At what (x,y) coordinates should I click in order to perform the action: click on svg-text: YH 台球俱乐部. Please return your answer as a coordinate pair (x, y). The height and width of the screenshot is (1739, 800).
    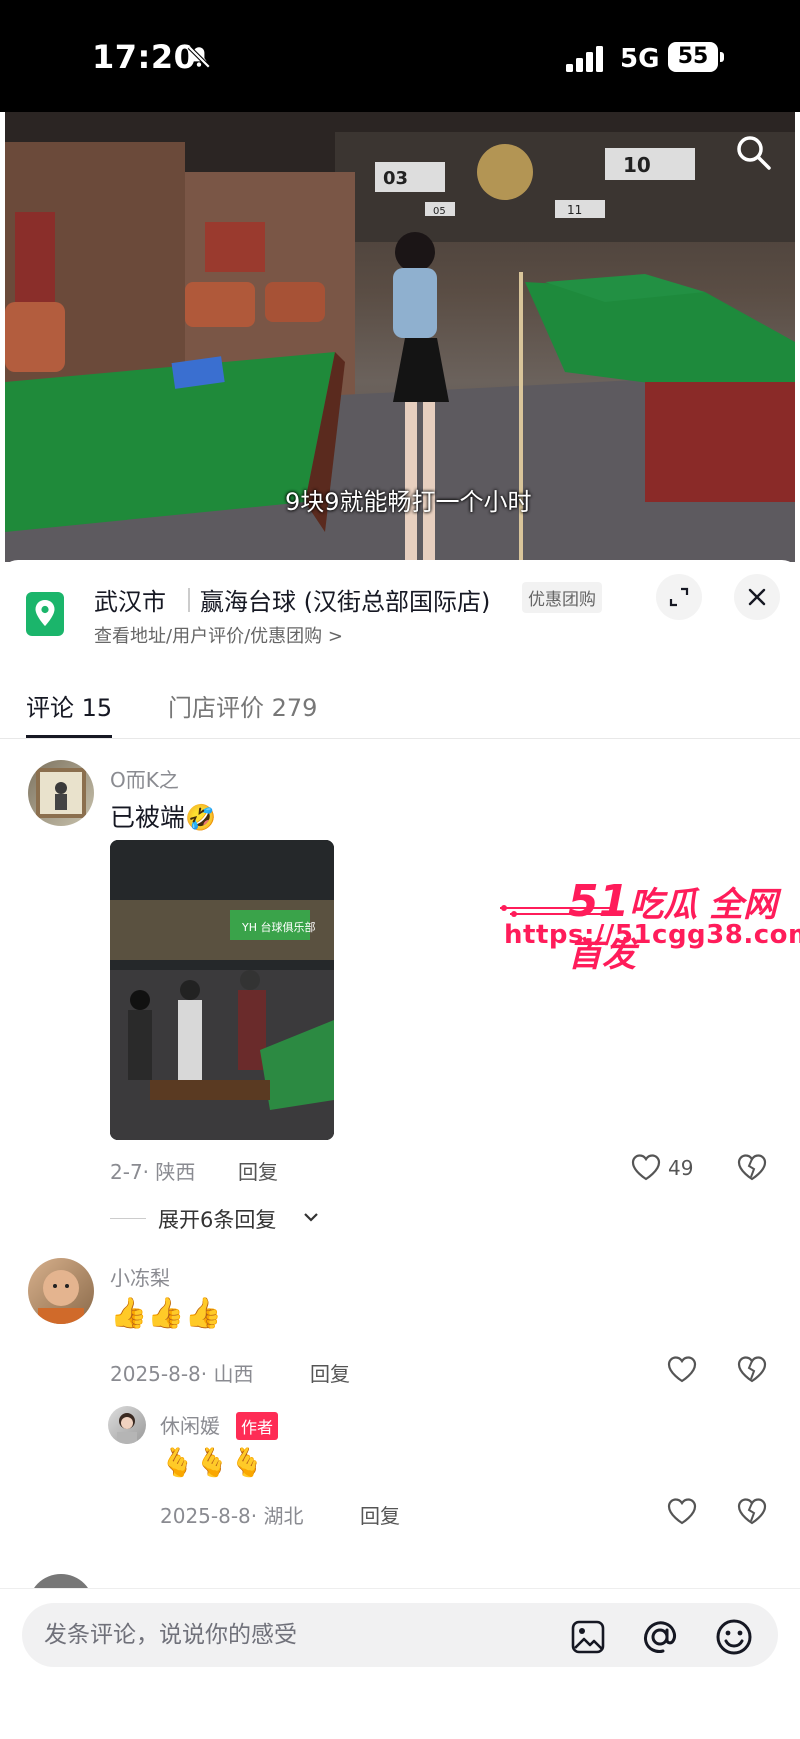
    Looking at the image, I should click on (278, 927).